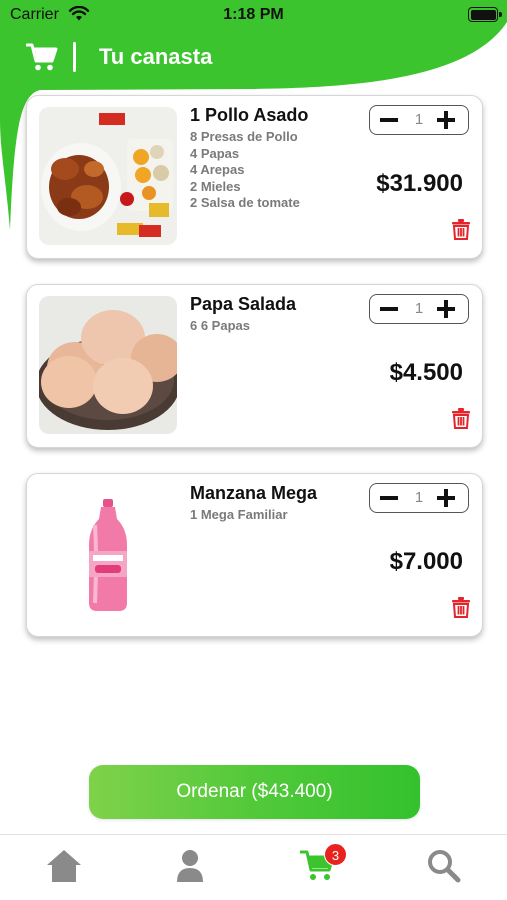 Image resolution: width=507 pixels, height=900 pixels. I want to click on tab-bar, so click(253, 867).